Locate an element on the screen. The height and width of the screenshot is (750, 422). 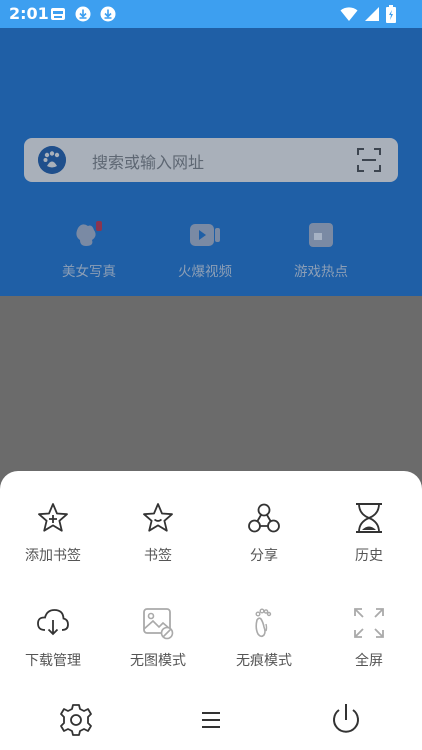
fullscreen-button: 全屏 is located at coordinates (369, 638).